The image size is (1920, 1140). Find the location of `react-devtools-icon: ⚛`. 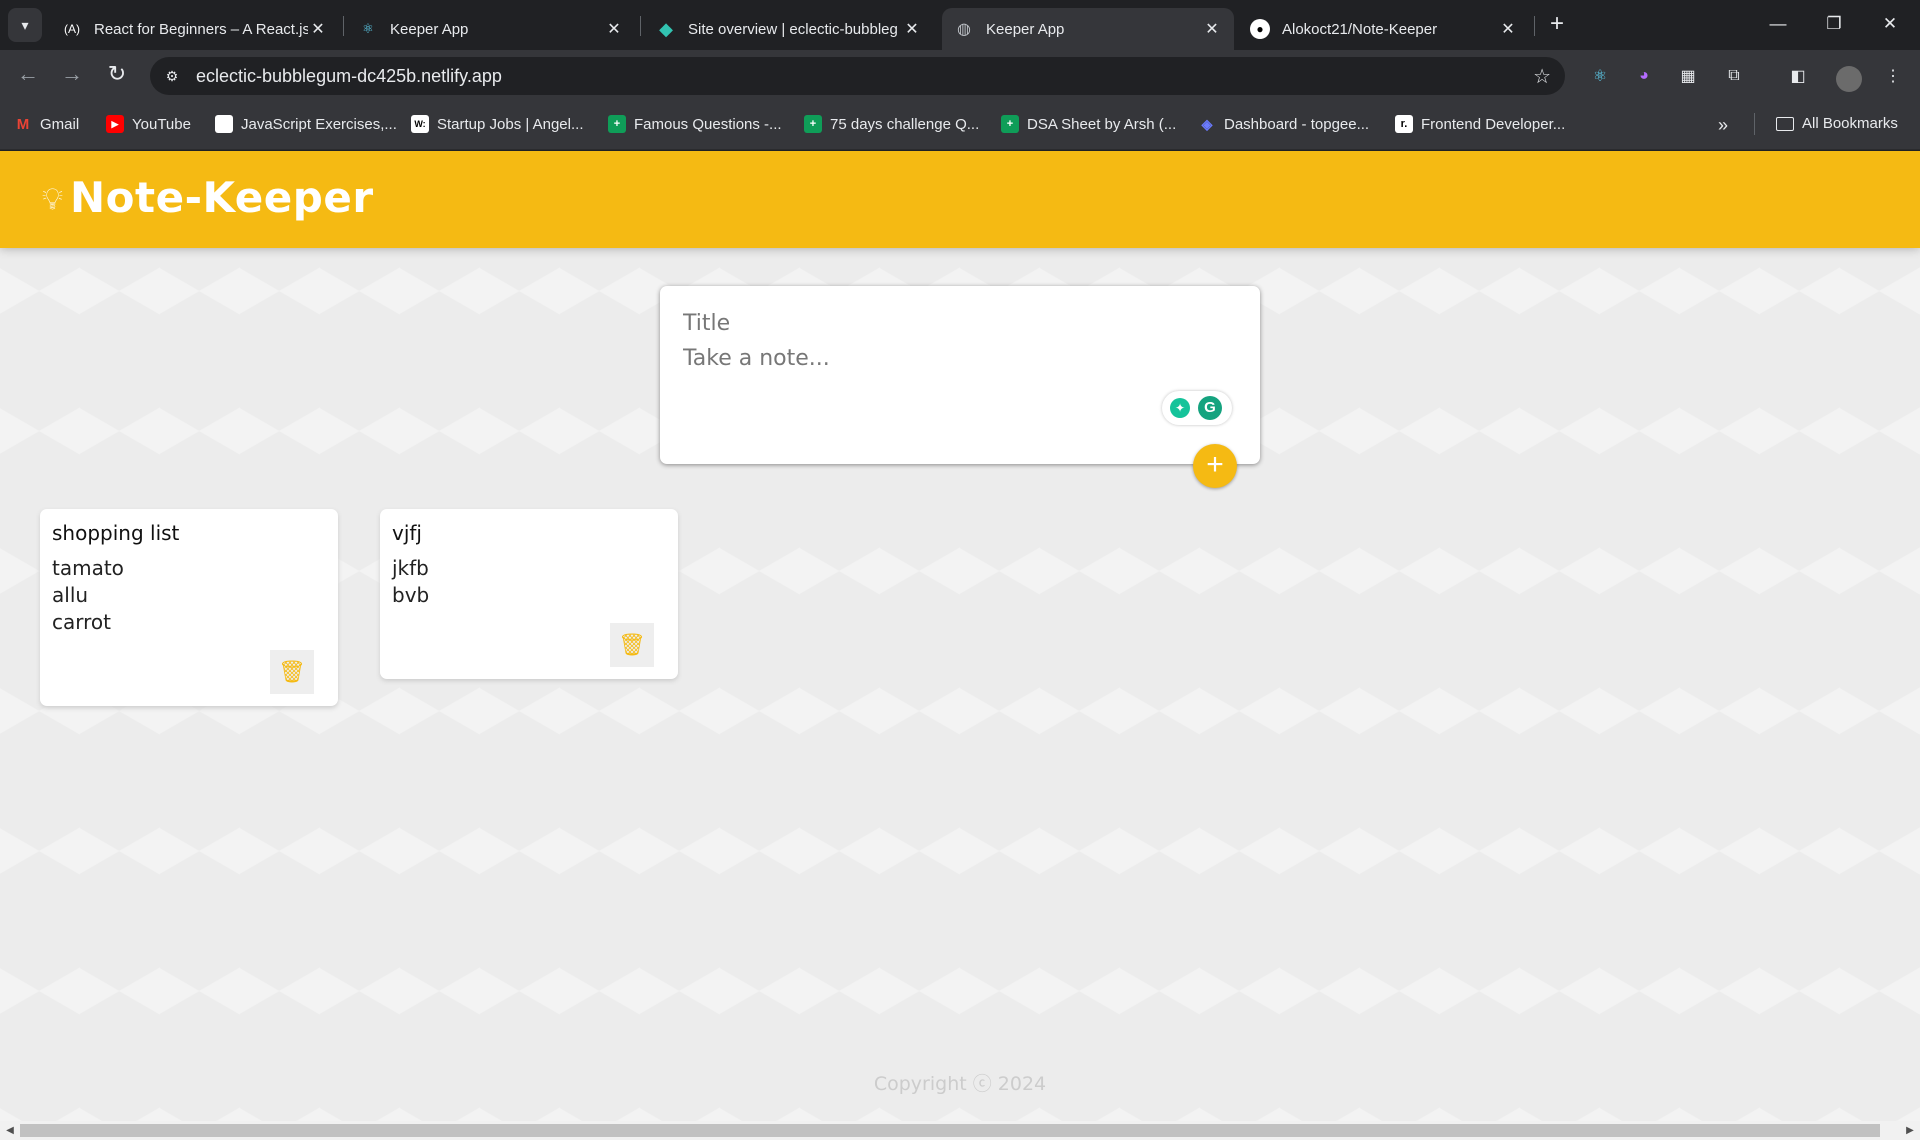

react-devtools-icon: ⚛ is located at coordinates (1600, 76).